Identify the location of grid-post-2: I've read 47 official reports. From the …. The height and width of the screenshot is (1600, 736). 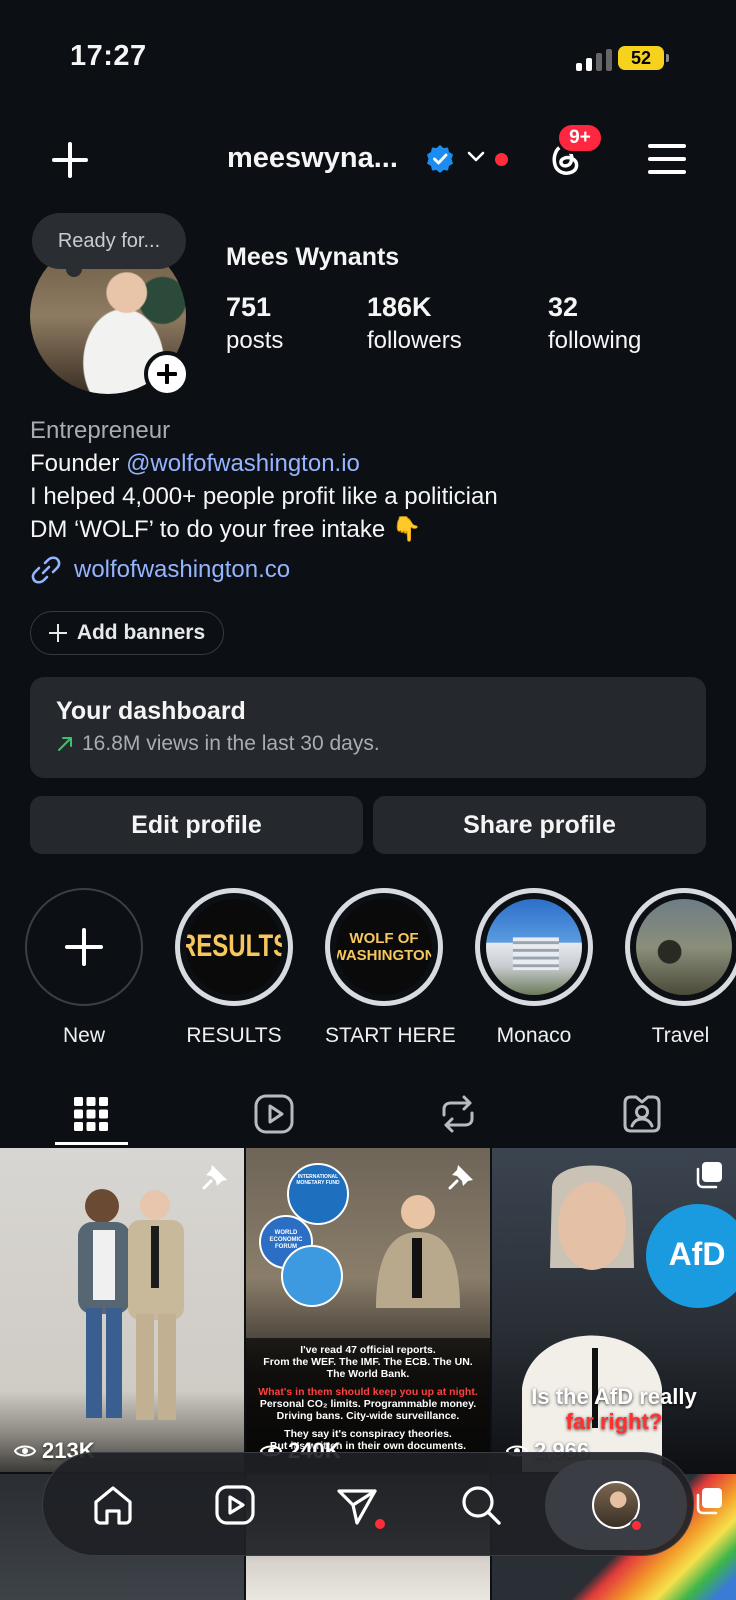
(368, 1310).